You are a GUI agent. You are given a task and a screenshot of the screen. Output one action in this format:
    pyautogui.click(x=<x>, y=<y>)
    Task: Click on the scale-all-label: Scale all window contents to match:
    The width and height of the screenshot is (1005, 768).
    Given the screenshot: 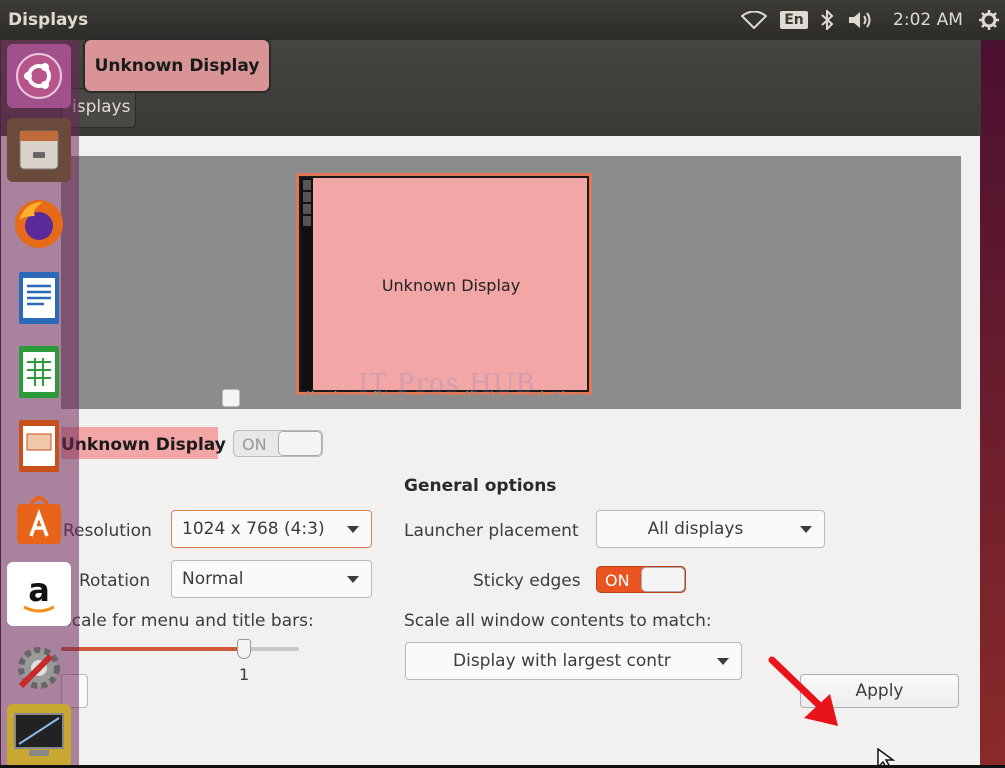 What is the action you would take?
    pyautogui.click(x=558, y=621)
    